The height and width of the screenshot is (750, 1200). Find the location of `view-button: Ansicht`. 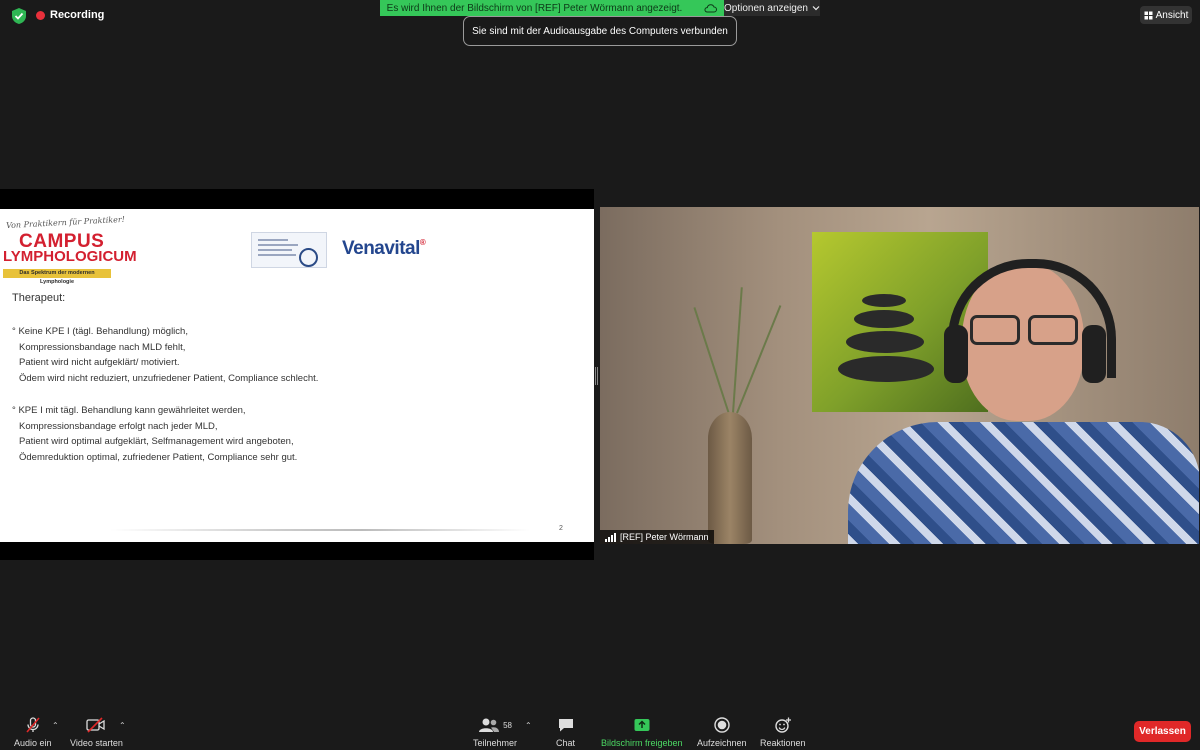

view-button: Ansicht is located at coordinates (1166, 15).